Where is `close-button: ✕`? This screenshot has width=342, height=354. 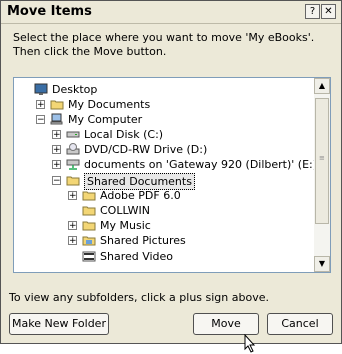
close-button: ✕ is located at coordinates (328, 11).